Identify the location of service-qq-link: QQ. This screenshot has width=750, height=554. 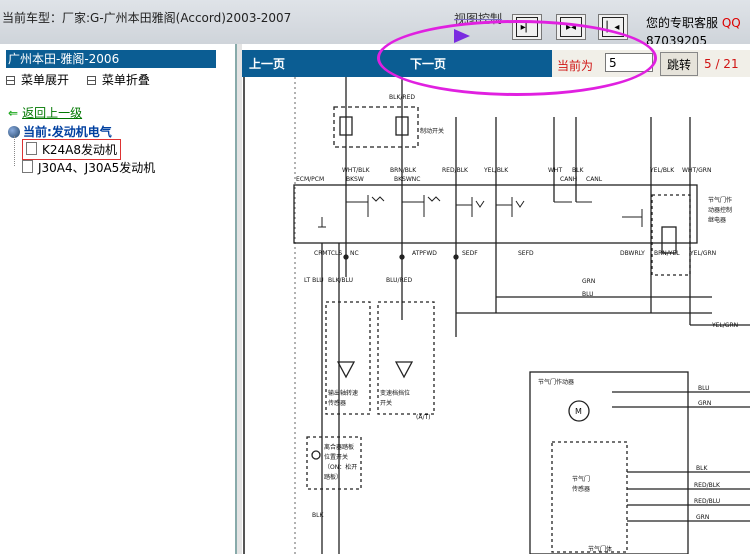
(731, 23).